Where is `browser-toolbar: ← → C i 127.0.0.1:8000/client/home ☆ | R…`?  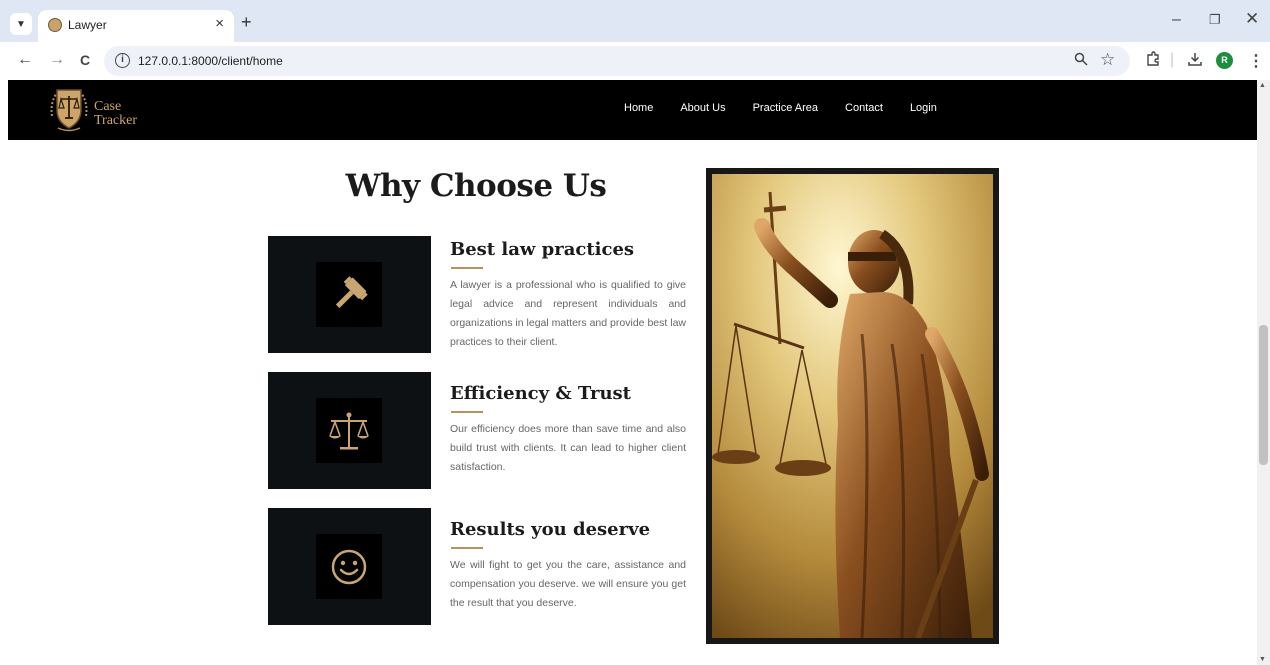 browser-toolbar: ← → C i 127.0.0.1:8000/client/home ☆ | R… is located at coordinates (635, 61).